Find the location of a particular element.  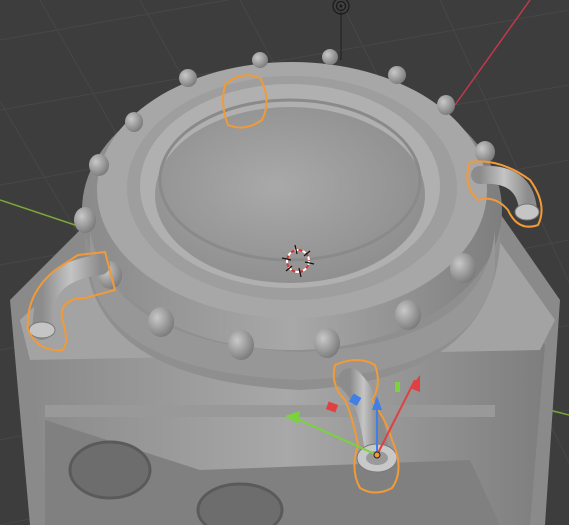

object-origin-icon is located at coordinates (377, 455).